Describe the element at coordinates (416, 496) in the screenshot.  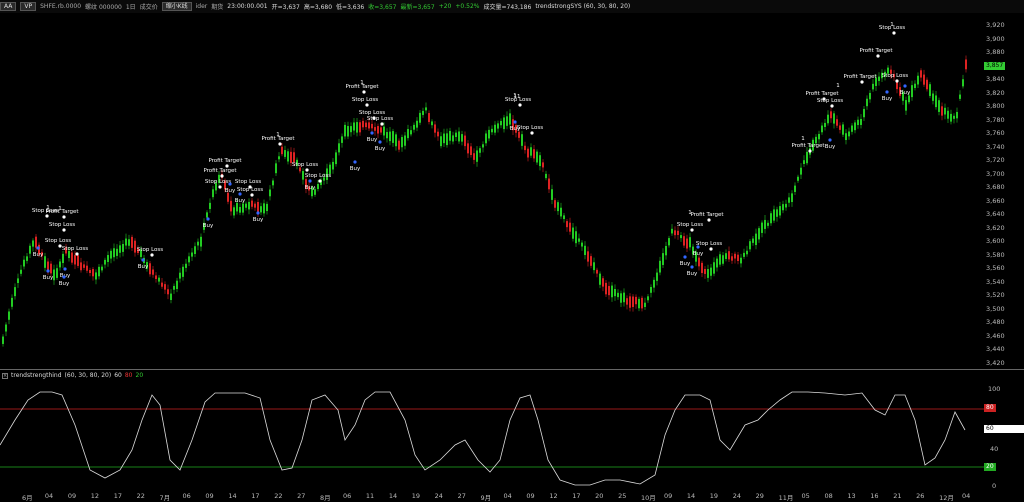
I see `date-tick-label: 19` at that location.